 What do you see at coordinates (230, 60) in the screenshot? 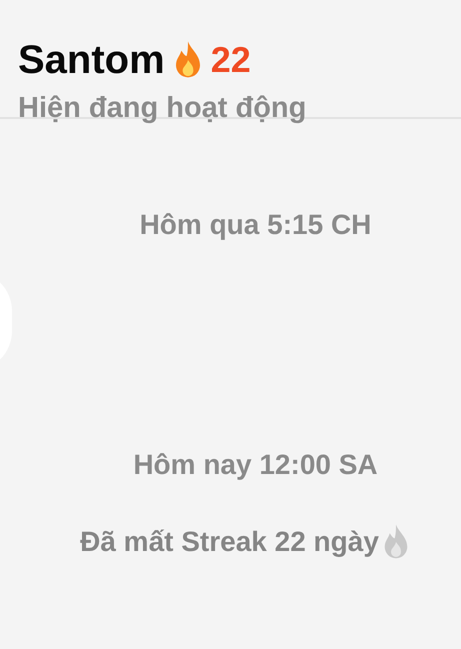
I see `streak-count: 22` at bounding box center [230, 60].